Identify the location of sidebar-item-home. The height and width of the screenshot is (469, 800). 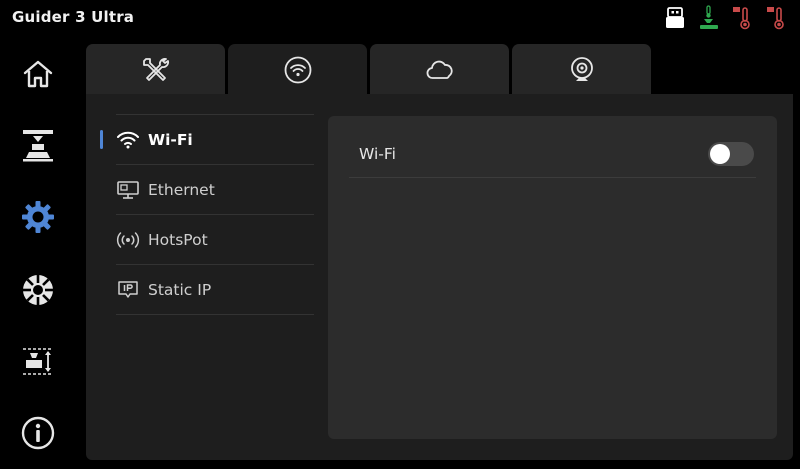
(38, 74).